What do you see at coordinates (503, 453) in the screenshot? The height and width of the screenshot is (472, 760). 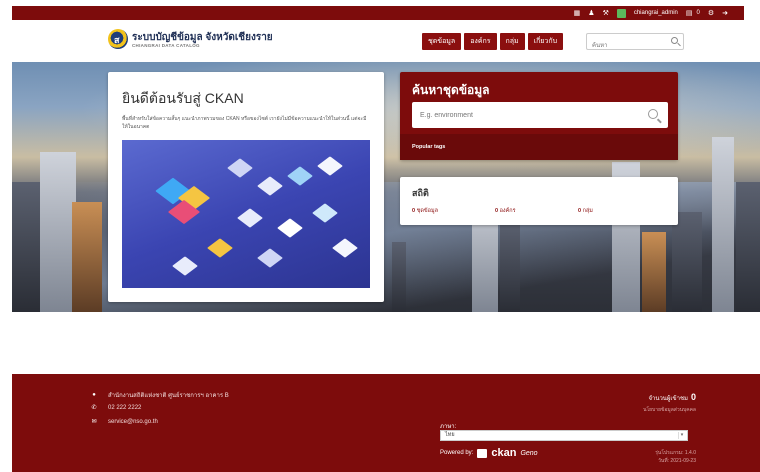 I see `ckan-logo: ckan` at bounding box center [503, 453].